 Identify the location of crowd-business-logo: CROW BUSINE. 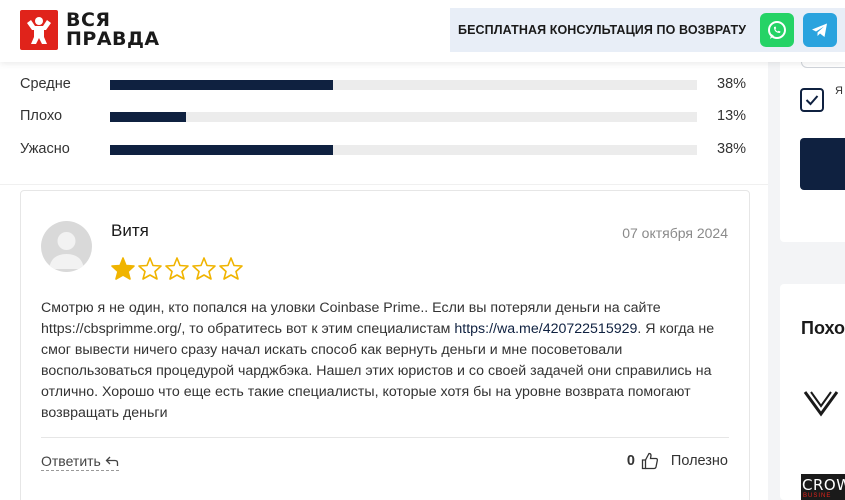
(823, 487).